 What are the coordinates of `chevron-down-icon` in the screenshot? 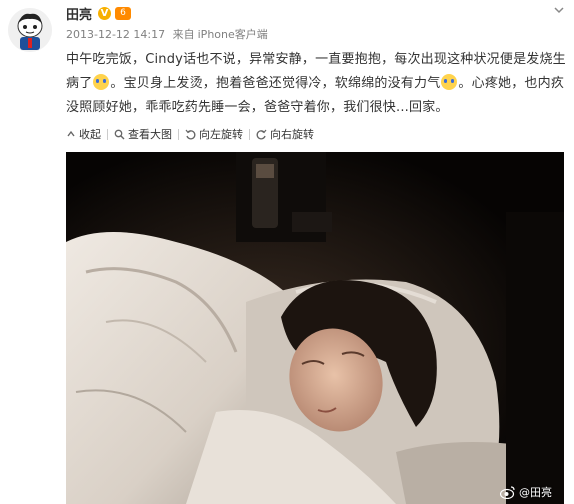 It's located at (559, 9).